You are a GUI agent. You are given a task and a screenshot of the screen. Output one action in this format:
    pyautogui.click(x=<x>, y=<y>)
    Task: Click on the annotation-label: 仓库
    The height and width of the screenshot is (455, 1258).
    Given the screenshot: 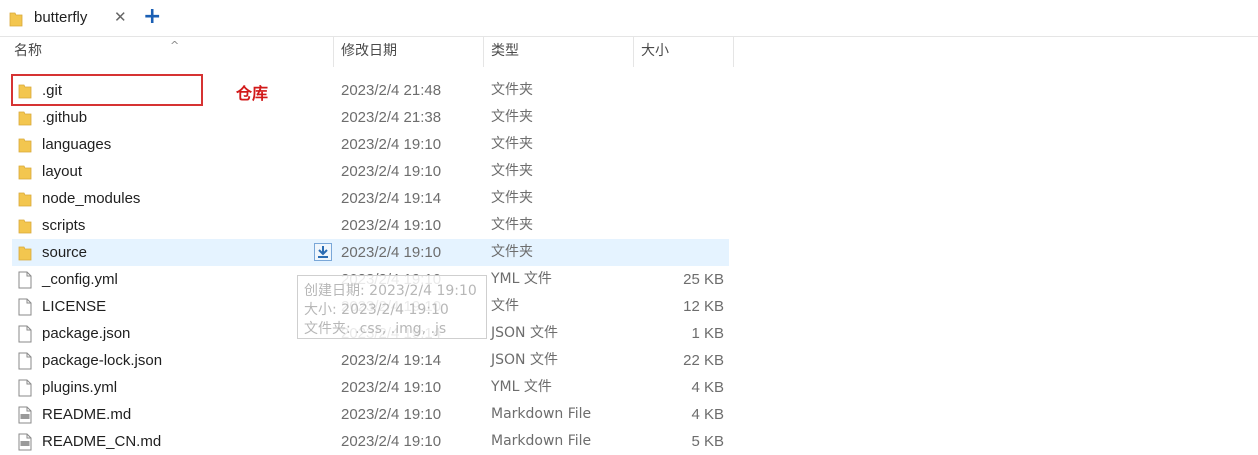 What is the action you would take?
    pyautogui.click(x=252, y=93)
    